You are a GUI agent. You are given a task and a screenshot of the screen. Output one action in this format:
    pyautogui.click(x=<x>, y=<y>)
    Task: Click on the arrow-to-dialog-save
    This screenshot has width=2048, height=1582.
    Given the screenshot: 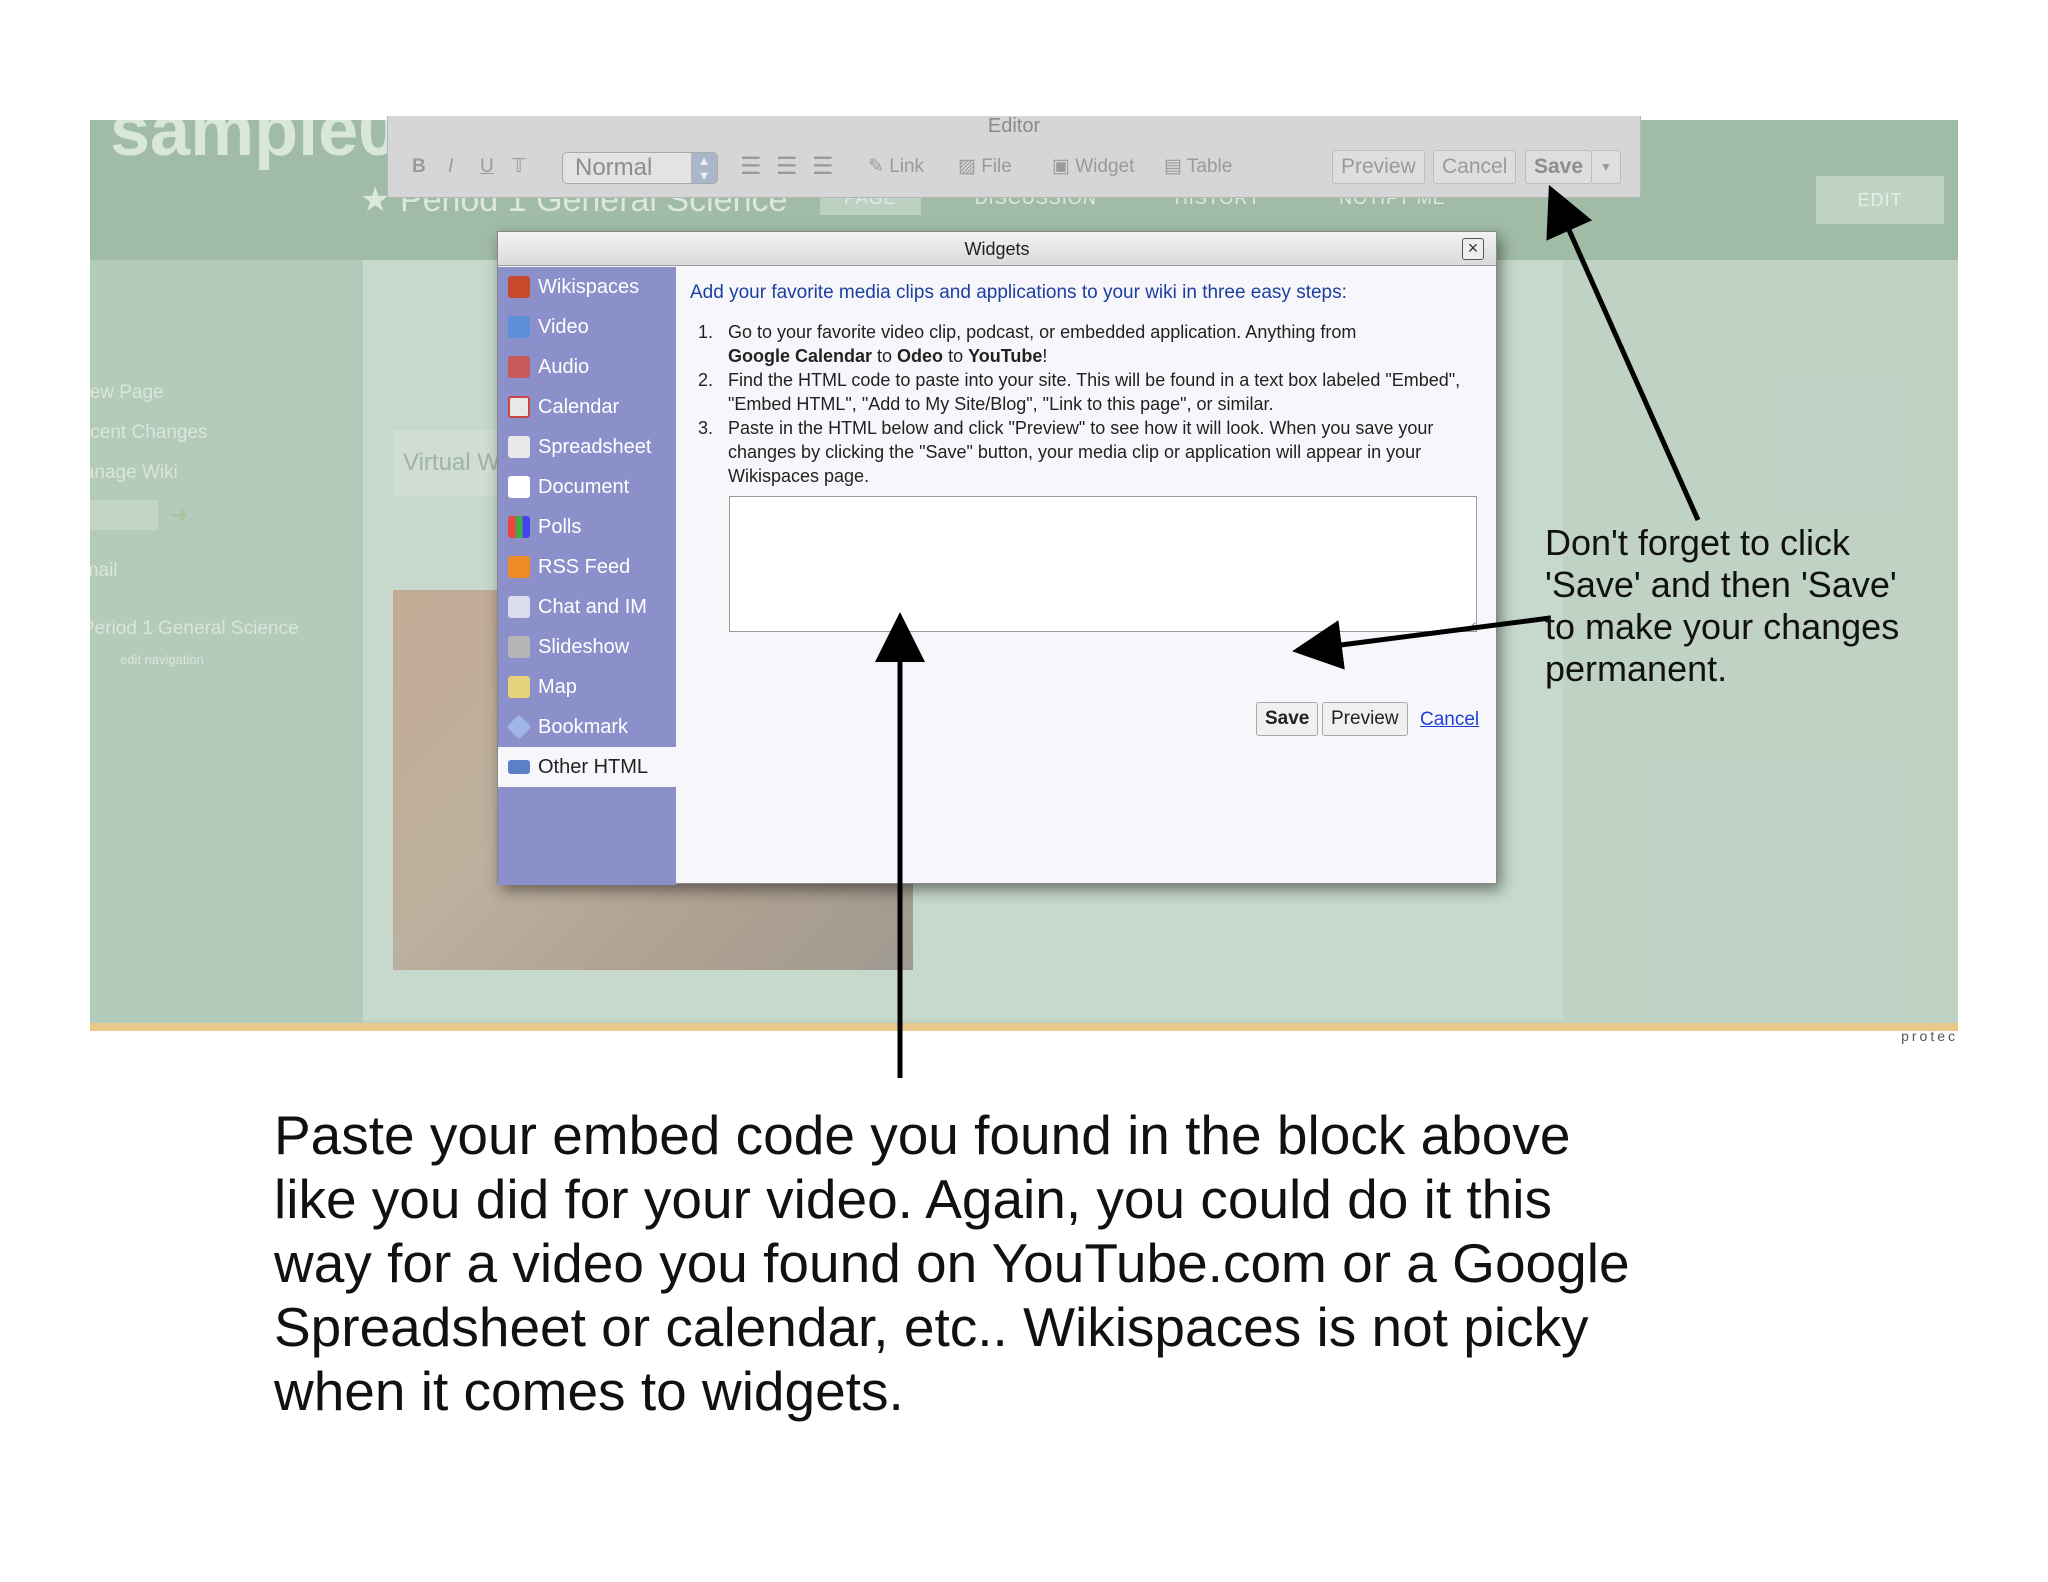 What is the action you would take?
    pyautogui.click(x=1421, y=642)
    